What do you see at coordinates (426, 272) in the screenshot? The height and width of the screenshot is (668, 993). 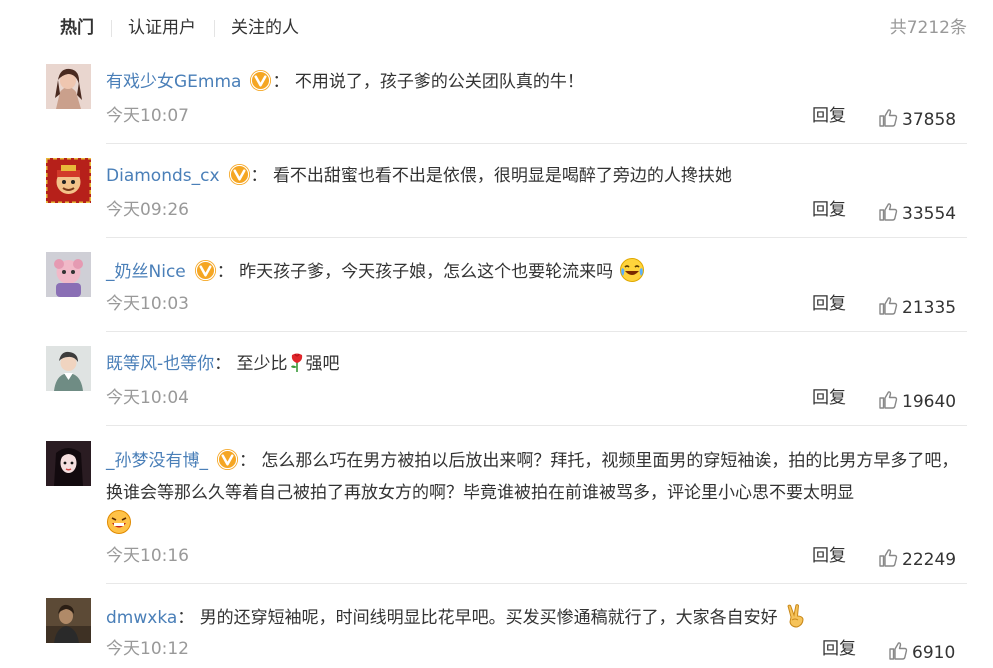 I see `comment-text: 昨天孩子爹，今天孩子娘，怎么这个也要轮流来吗` at bounding box center [426, 272].